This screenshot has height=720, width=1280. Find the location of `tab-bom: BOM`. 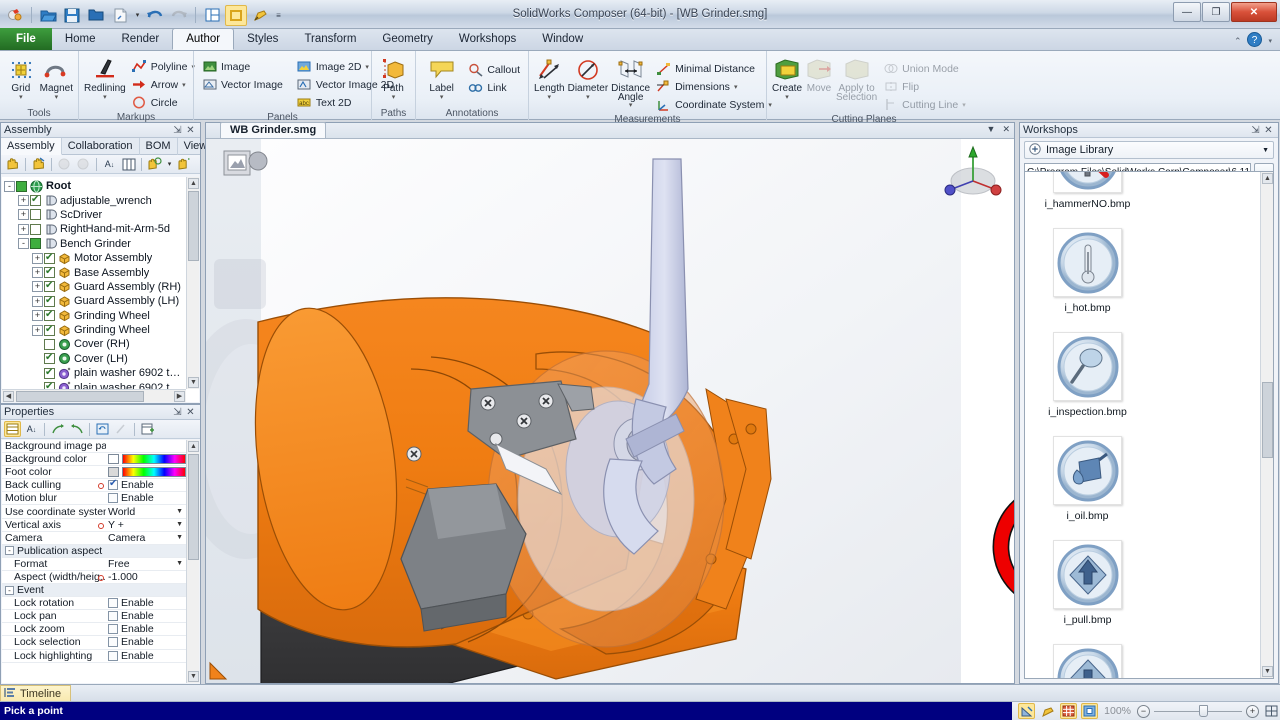

tab-bom: BOM is located at coordinates (159, 146).